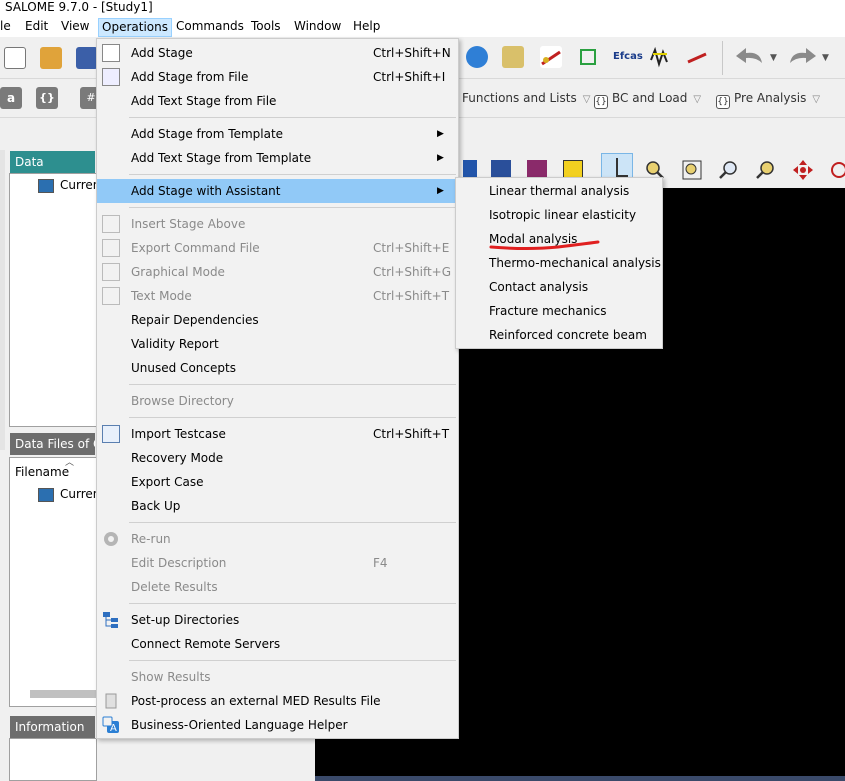 The width and height of the screenshot is (845, 781). I want to click on submenu-item-contact-analysis: Contact analysis, so click(559, 287).